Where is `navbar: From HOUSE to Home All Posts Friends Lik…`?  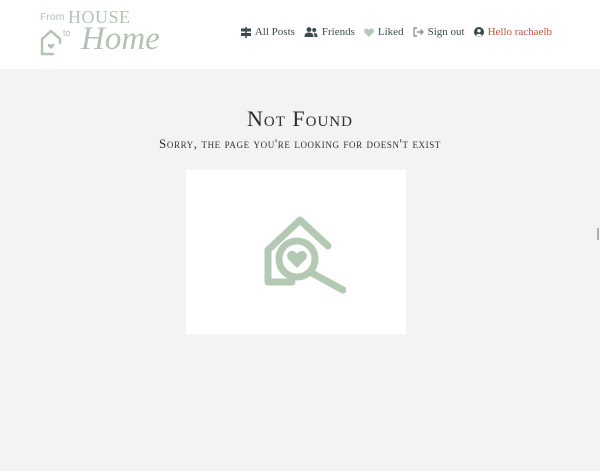
navbar: From HOUSE to Home All Posts Friends Lik… is located at coordinates (300, 34).